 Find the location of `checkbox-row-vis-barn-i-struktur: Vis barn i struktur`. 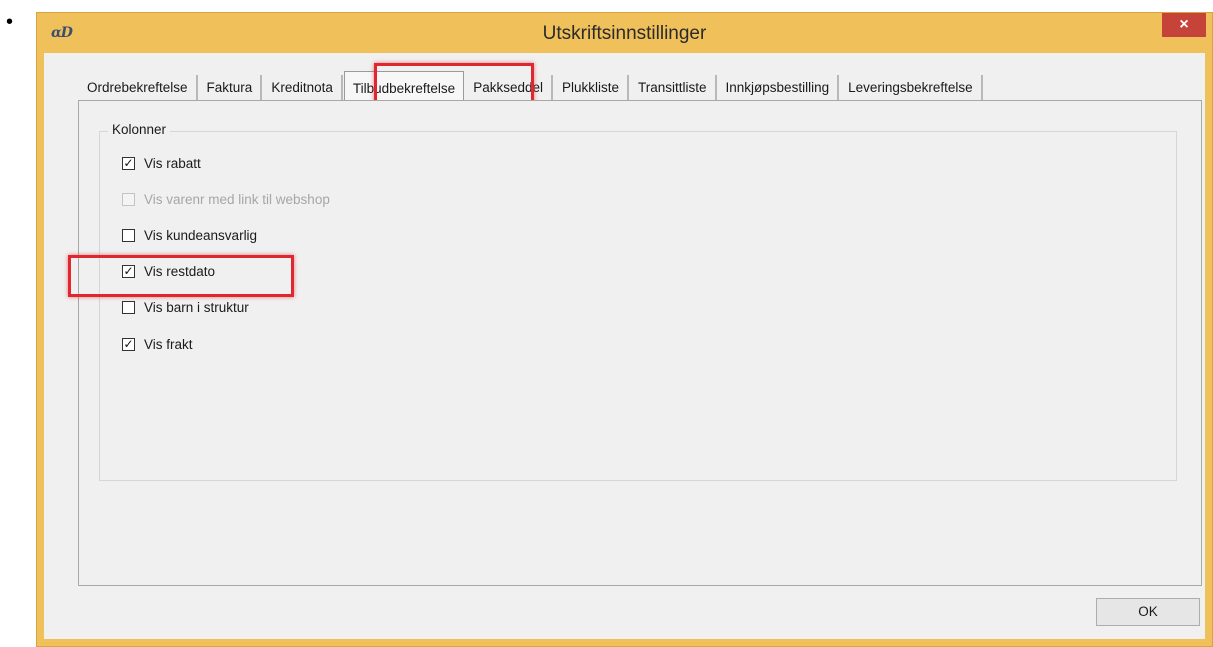

checkbox-row-vis-barn-i-struktur: Vis barn i struktur is located at coordinates (185, 307).